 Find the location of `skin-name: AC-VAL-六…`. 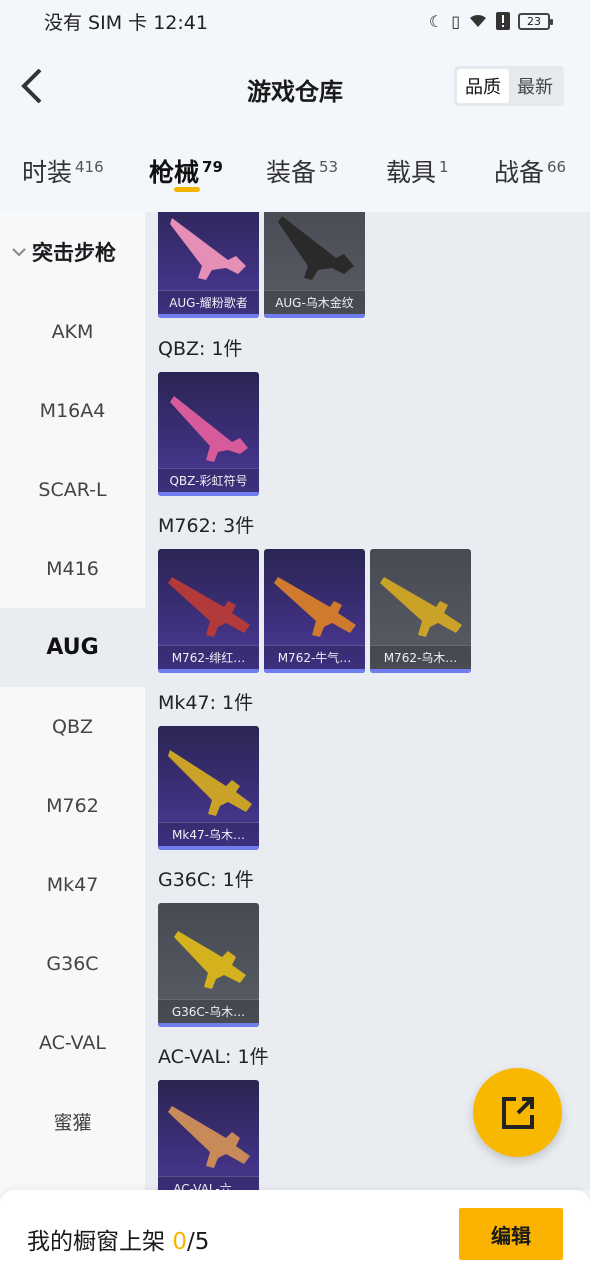

skin-name: AC-VAL-六… is located at coordinates (208, 1183).